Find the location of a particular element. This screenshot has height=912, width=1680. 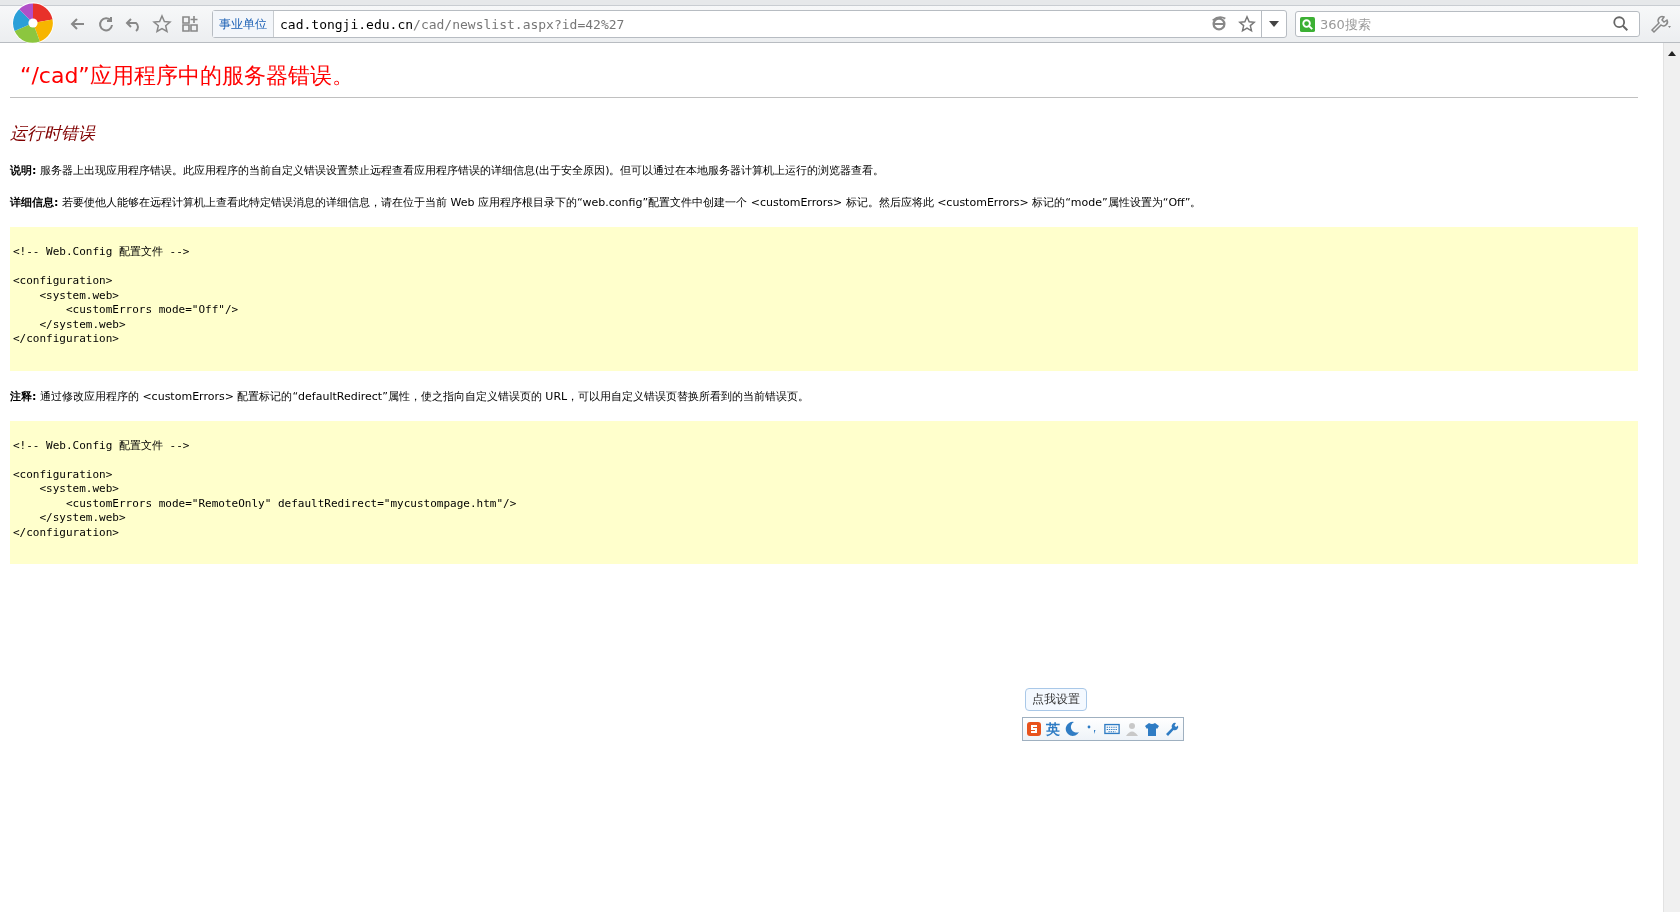

description-text: 详细信息: 若要使他人能够在远程计算机上查看此特定错误消息的详细信息，请在位于当前 Web 应用程序根目录下的“web.config”配置文件中创建一个 <customErrors> 标记。然后应将此 <customErrors> 标记的“mode”属性设置为“Off”。 is located at coordinates (606, 202).